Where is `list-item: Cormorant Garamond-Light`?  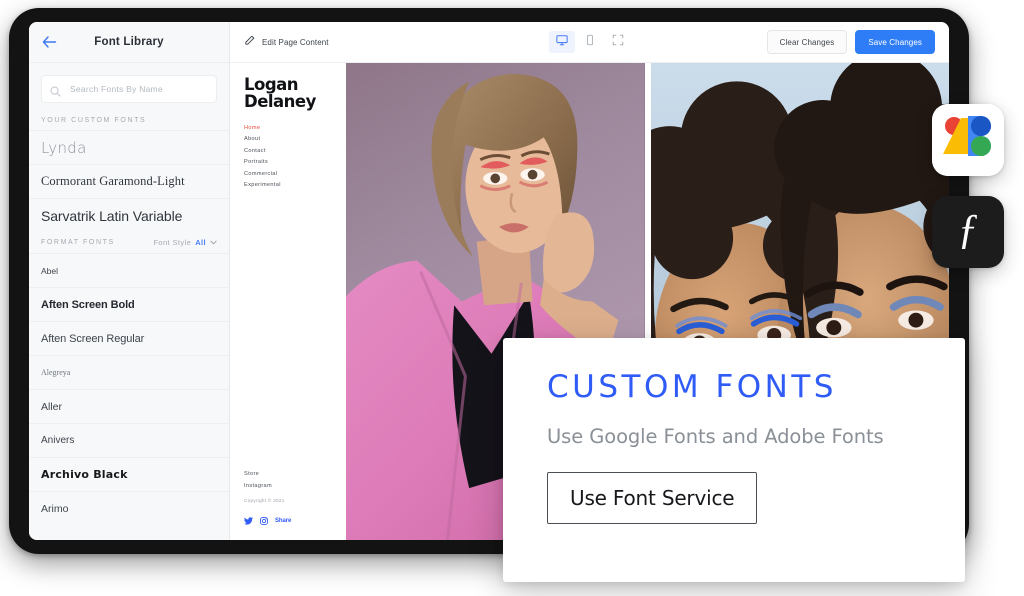 list-item: Cormorant Garamond-Light is located at coordinates (129, 181).